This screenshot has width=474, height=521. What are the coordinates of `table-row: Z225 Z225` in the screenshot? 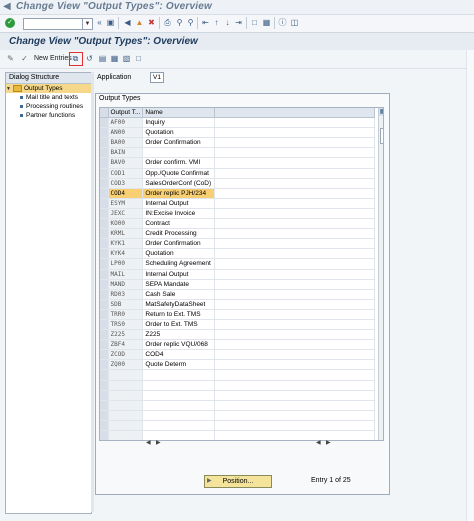 It's located at (238, 335).